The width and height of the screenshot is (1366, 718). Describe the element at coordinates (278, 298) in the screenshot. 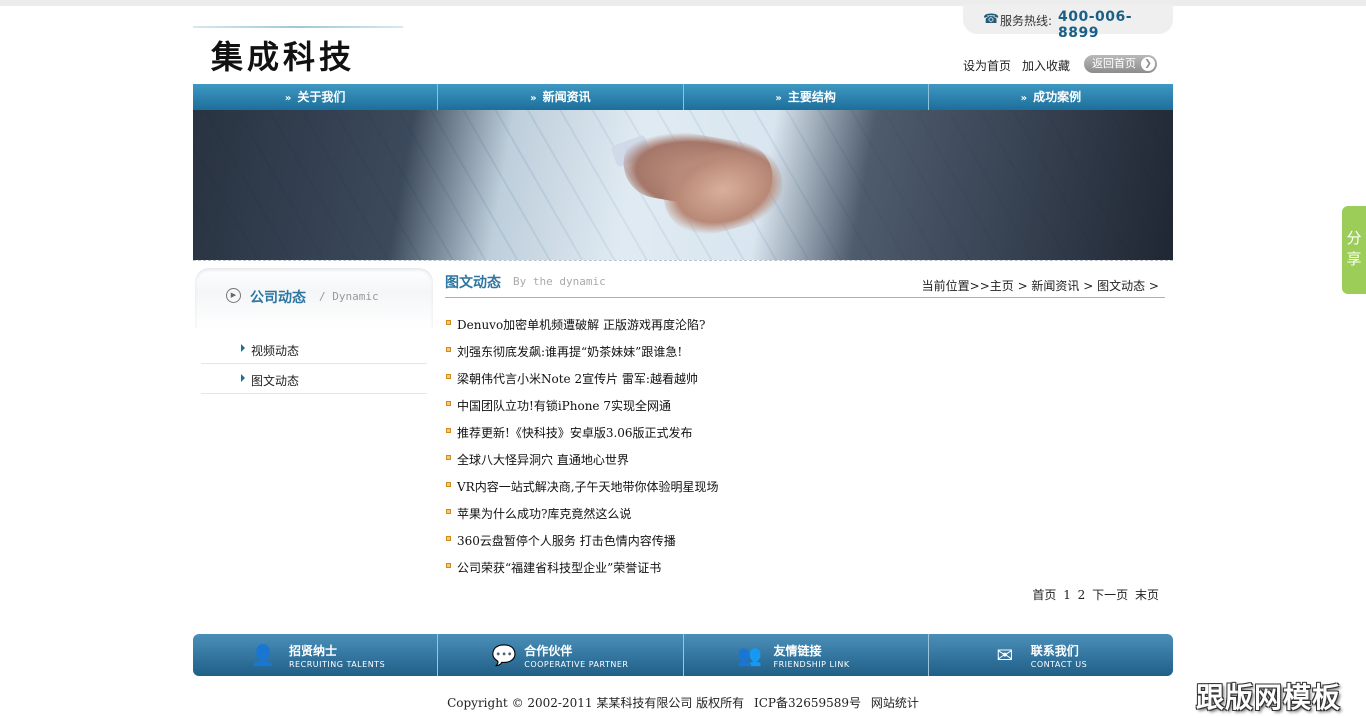

I see `sidebar-title: 公司动态` at that location.